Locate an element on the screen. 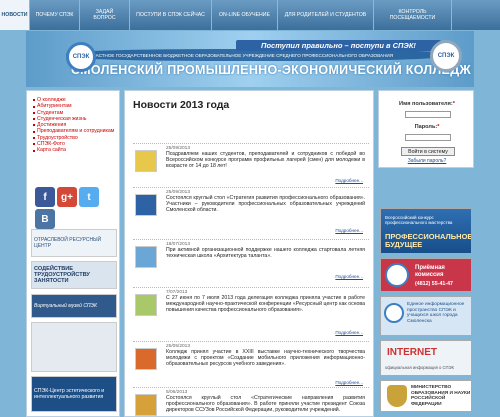 The image size is (500, 417). banner-headline: Профессиональное будущее is located at coordinates (428, 240).